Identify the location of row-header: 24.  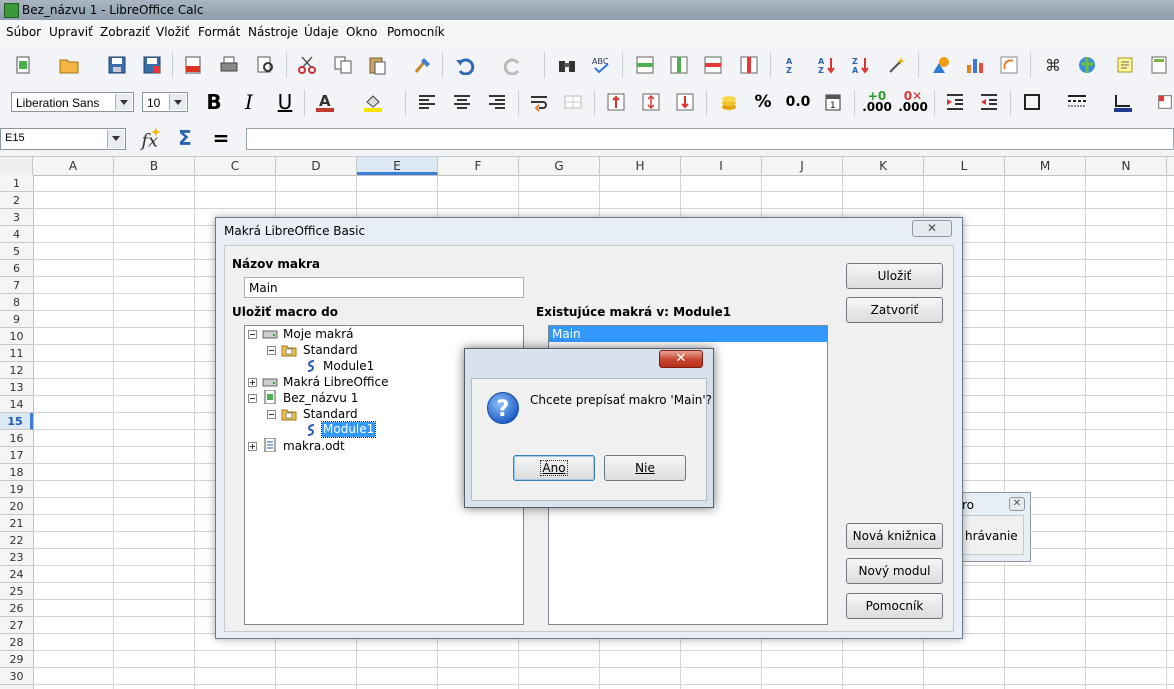
(16, 574).